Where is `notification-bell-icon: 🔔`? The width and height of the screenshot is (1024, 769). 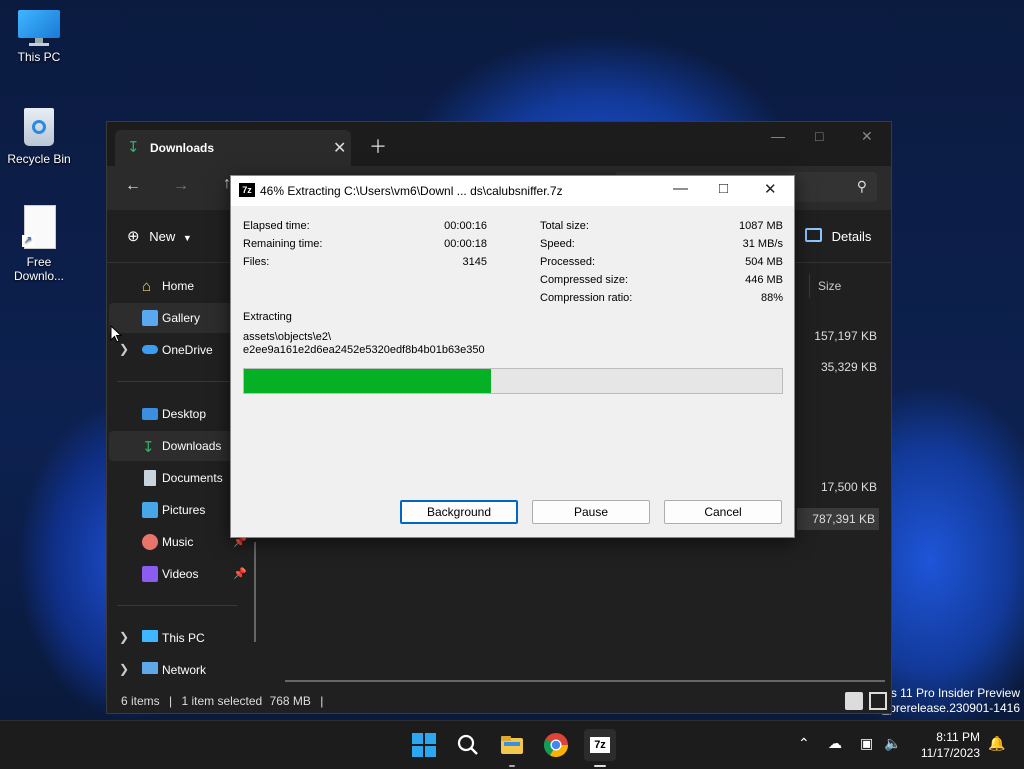 notification-bell-icon: 🔔 is located at coordinates (996, 743).